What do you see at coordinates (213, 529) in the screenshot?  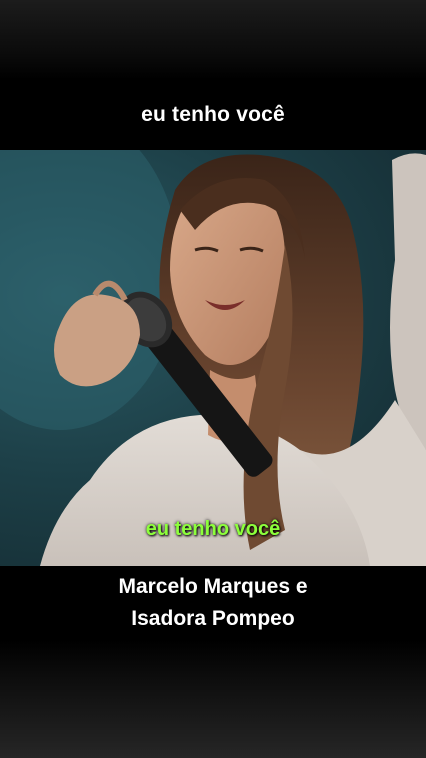 I see `video-subtitle: eu tenho você` at bounding box center [213, 529].